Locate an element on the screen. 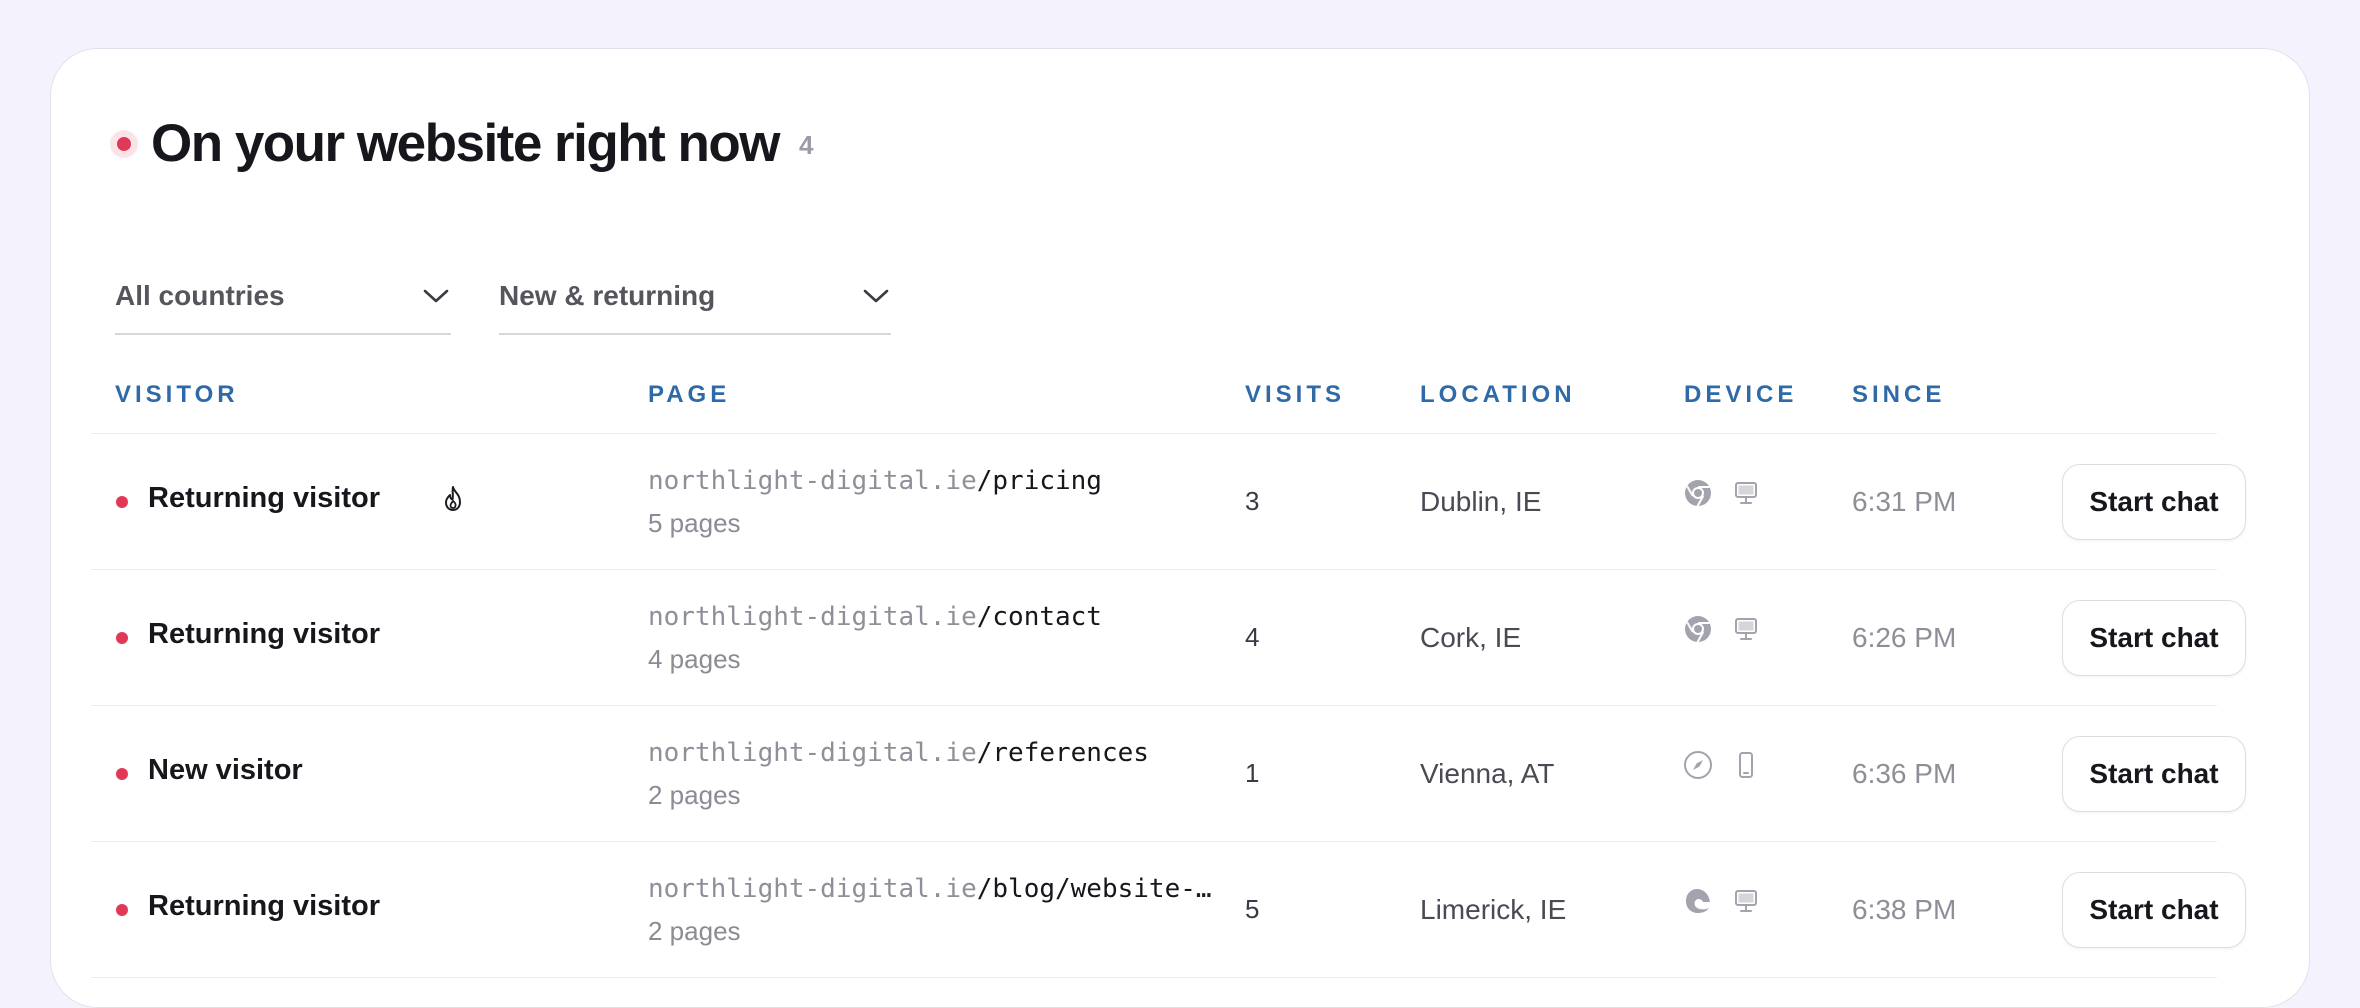 This screenshot has width=2360, height=1008. country-filter-label: All countries is located at coordinates (200, 295).